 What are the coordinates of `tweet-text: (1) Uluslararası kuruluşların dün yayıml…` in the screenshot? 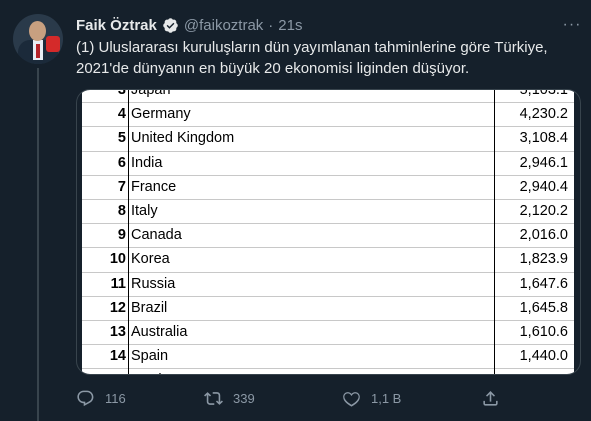 It's located at (312, 58).